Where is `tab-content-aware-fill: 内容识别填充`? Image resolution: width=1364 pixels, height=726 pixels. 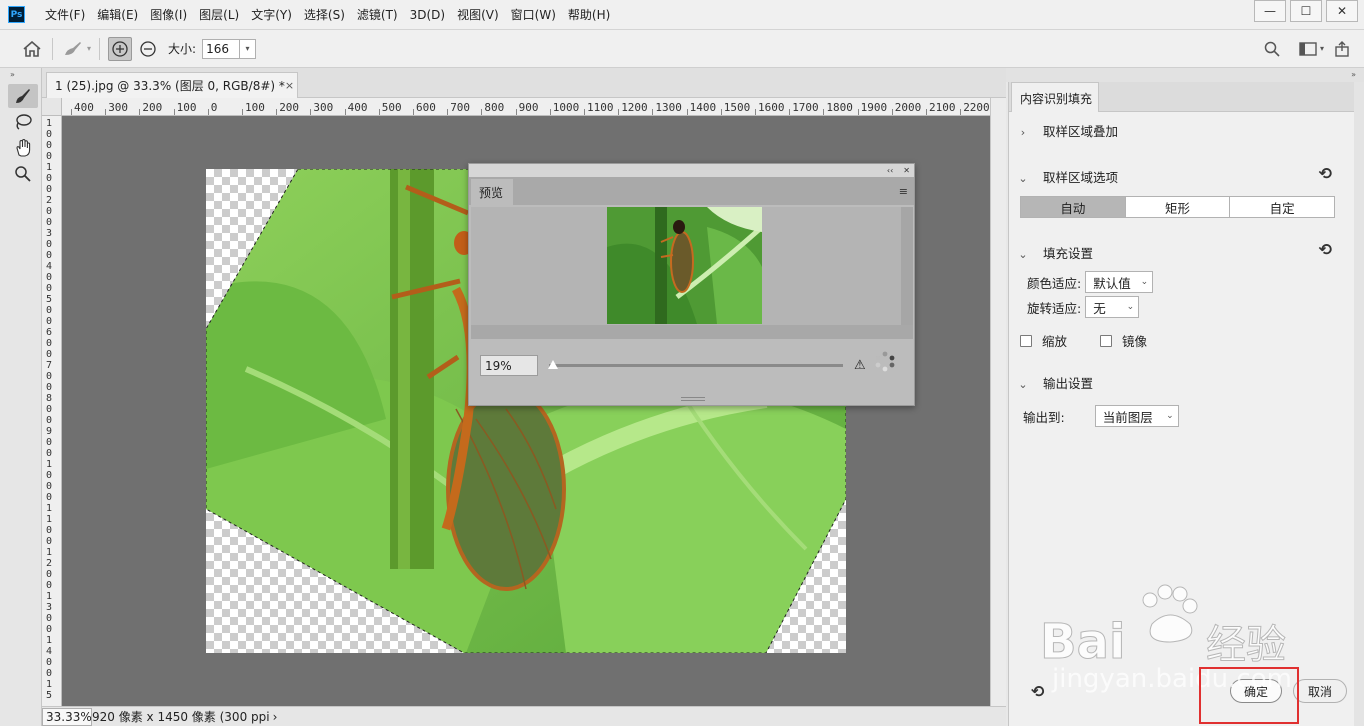
tab-content-aware-fill: 内容识别填充 is located at coordinates (1055, 97).